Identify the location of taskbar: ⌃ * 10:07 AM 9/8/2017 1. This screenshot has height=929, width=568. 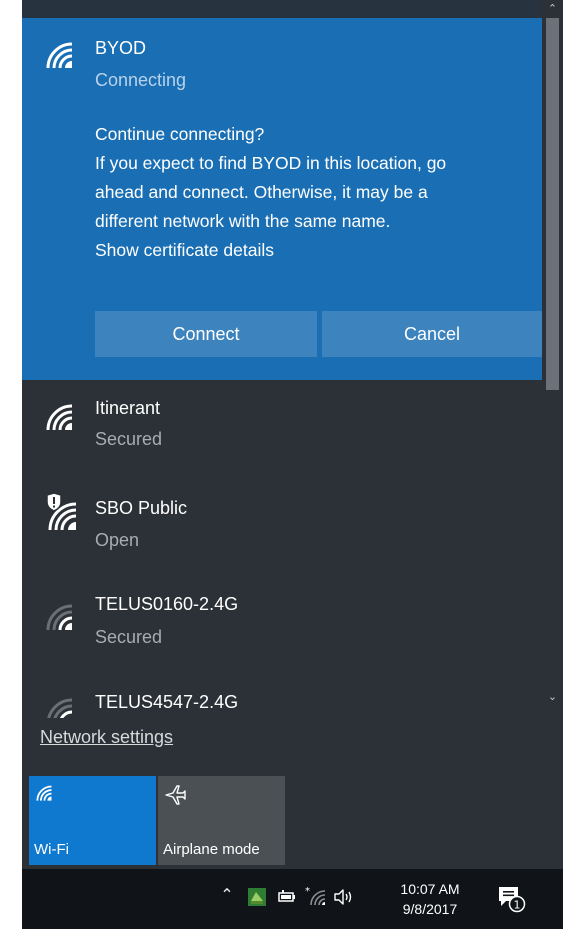
(292, 899).